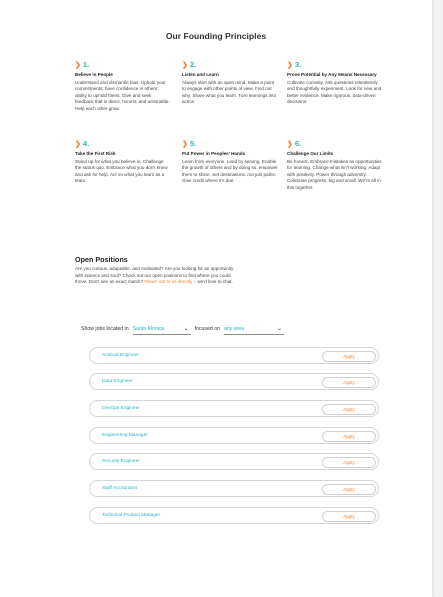 This screenshot has width=443, height=597. Describe the element at coordinates (298, 64) in the screenshot. I see `principle-number: 3.` at that location.